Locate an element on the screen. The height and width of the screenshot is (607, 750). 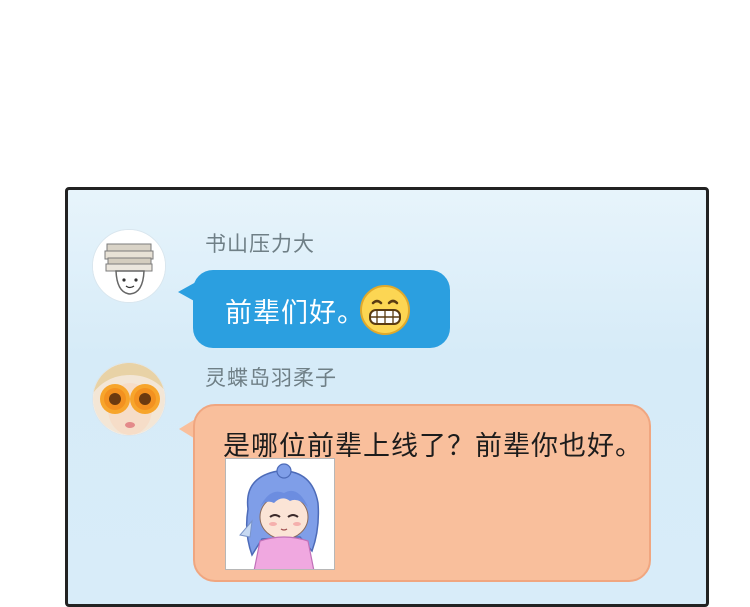
sunflower-eyes-avatar-icon is located at coordinates (129, 399).